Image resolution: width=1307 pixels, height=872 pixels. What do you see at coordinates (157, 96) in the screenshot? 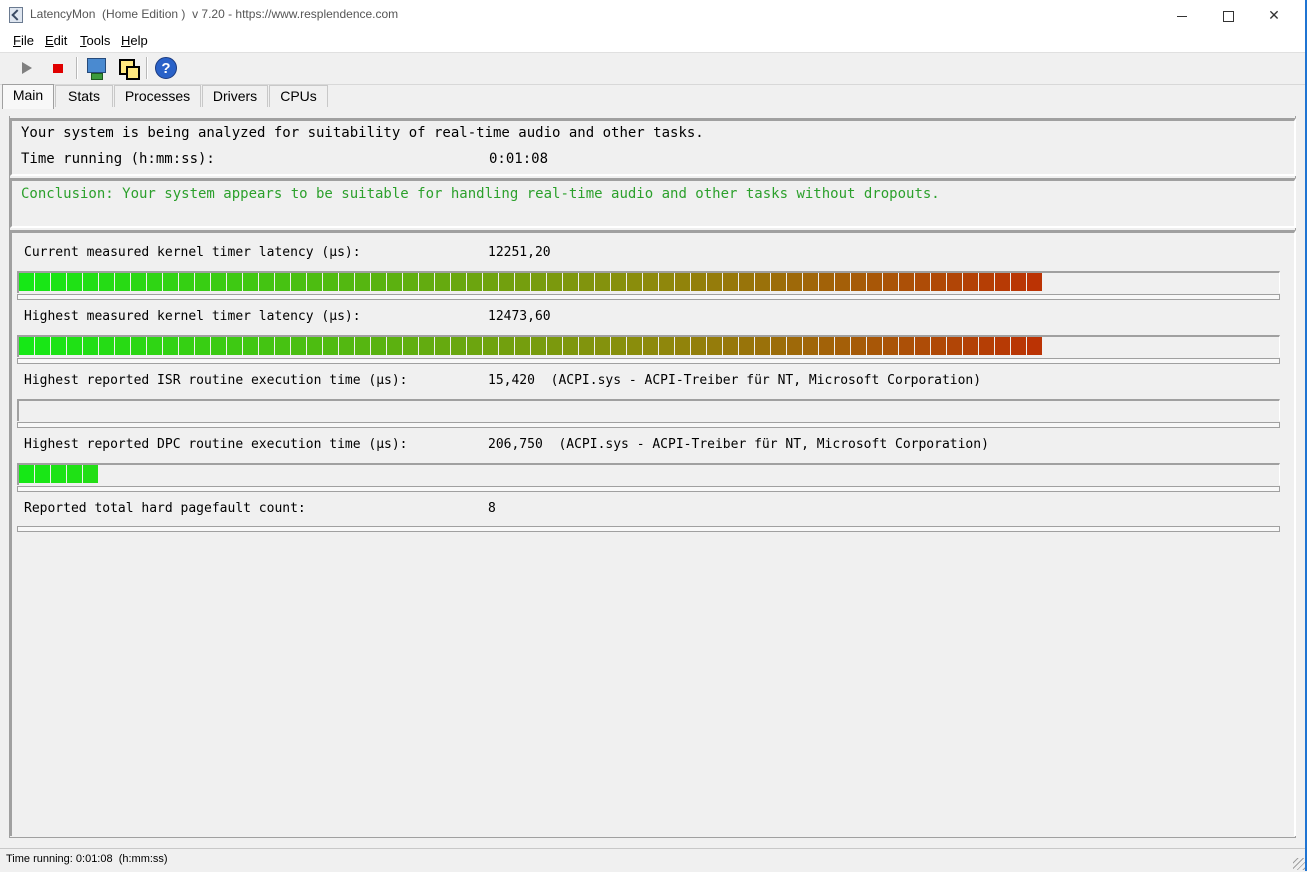
I see `tab-processes: Processes` at bounding box center [157, 96].